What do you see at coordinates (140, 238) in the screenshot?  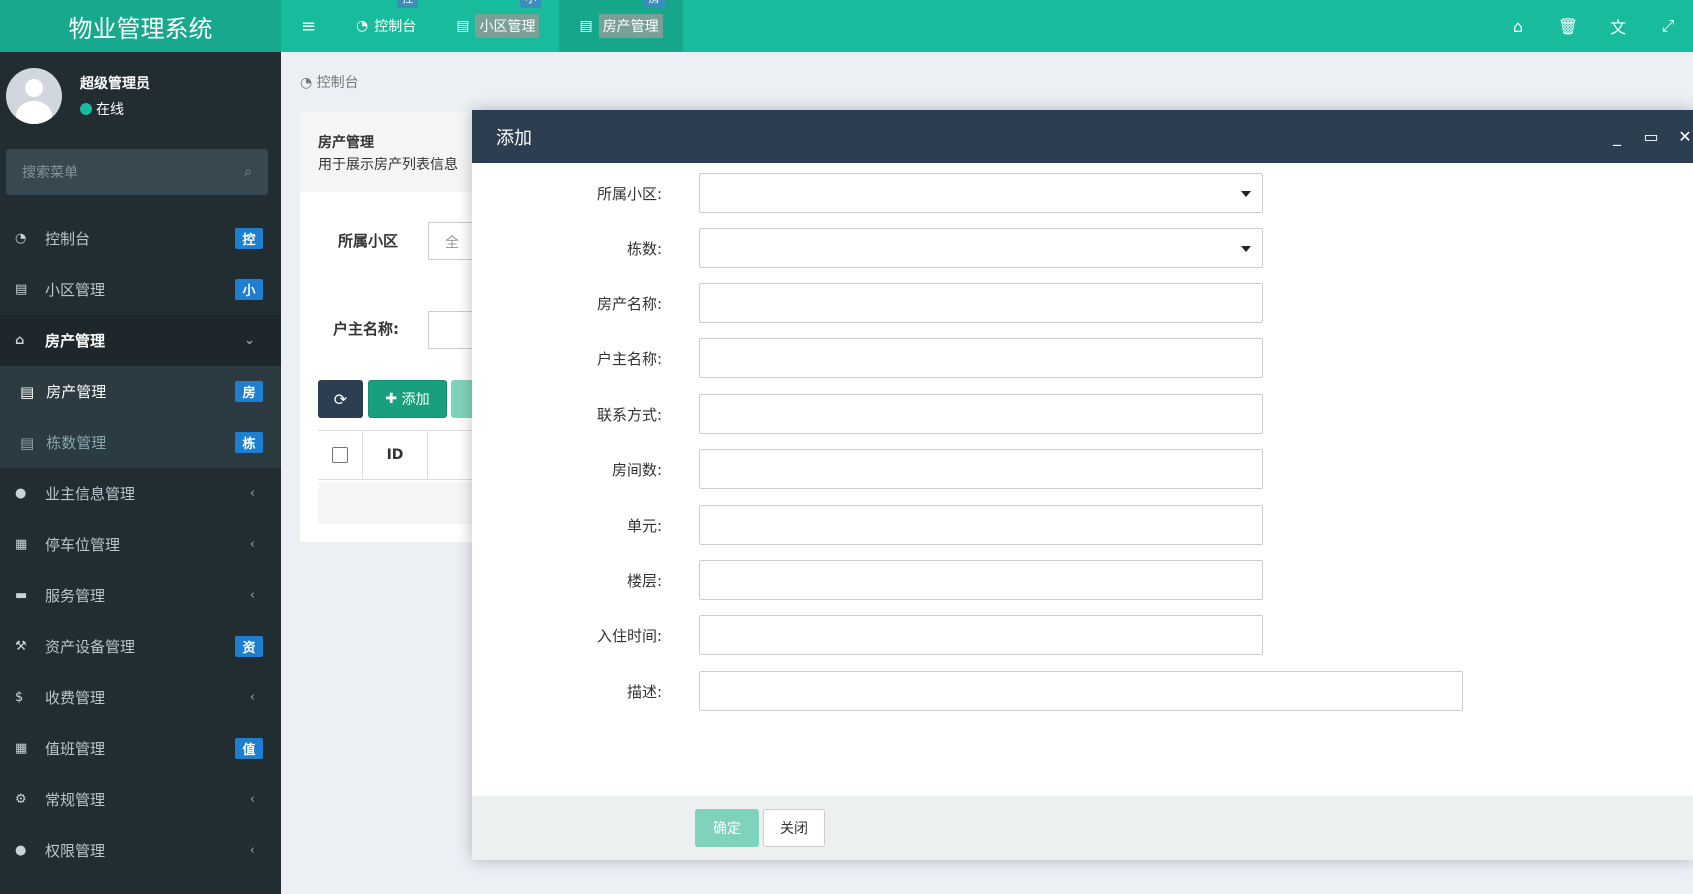 I see `sidebar-item-dashboard: ◔ 控制台 控` at bounding box center [140, 238].